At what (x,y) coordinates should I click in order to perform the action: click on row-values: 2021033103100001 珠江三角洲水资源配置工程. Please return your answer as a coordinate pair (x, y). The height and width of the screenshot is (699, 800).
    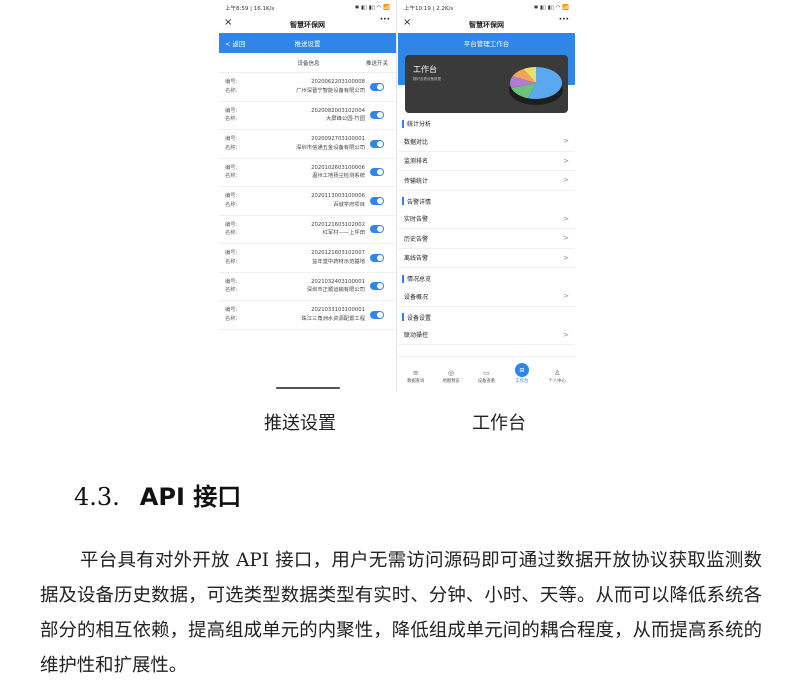
    Looking at the image, I should click on (307, 314).